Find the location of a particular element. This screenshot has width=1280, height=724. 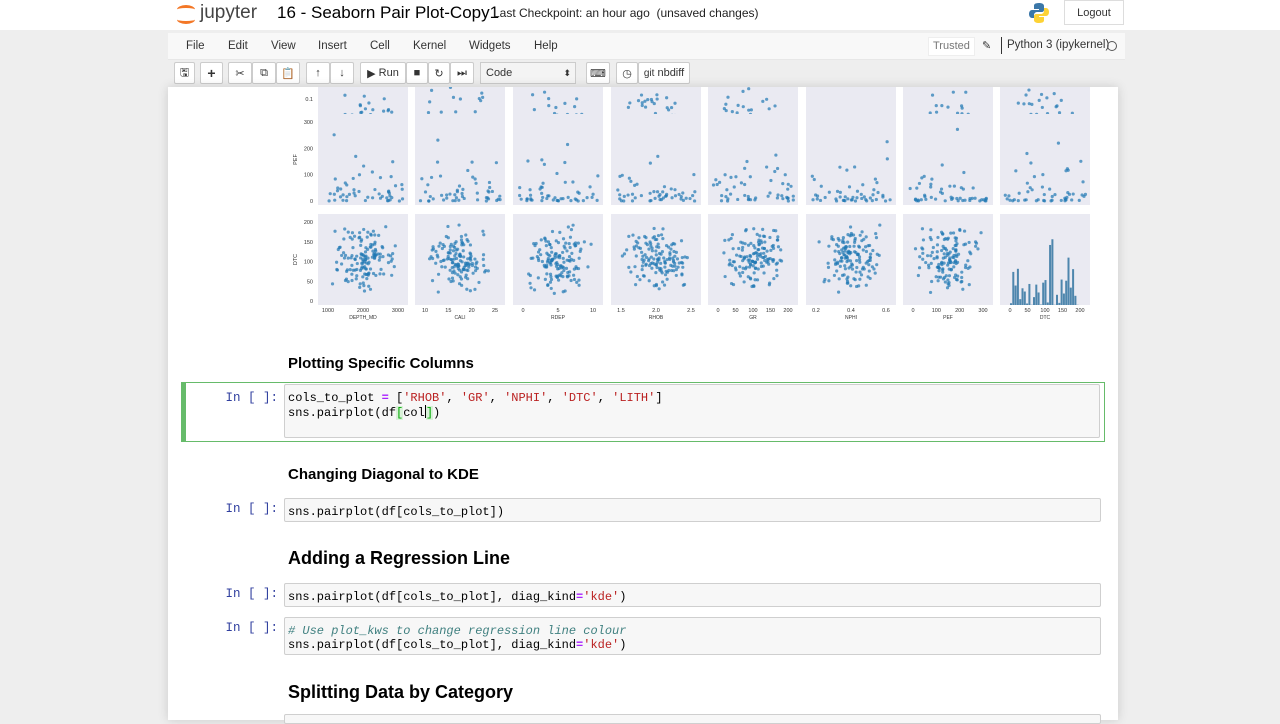

cell-type-select: Code⬍ is located at coordinates (528, 73).